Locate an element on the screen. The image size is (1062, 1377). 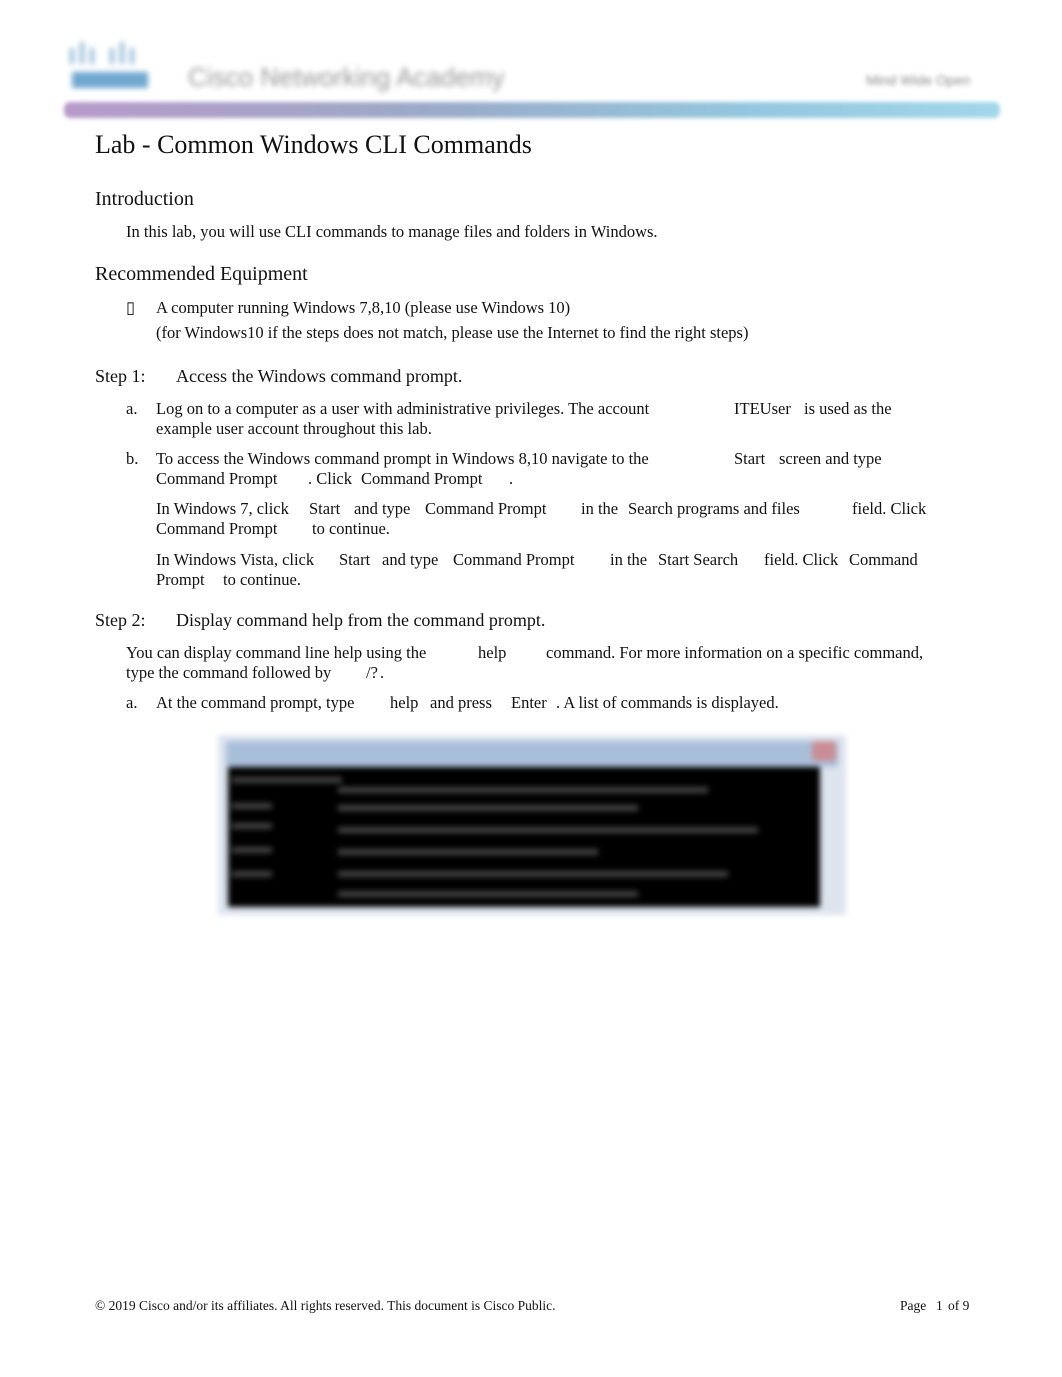
academy-logo-text: Cisco Networking Academy is located at coordinates (346, 77).